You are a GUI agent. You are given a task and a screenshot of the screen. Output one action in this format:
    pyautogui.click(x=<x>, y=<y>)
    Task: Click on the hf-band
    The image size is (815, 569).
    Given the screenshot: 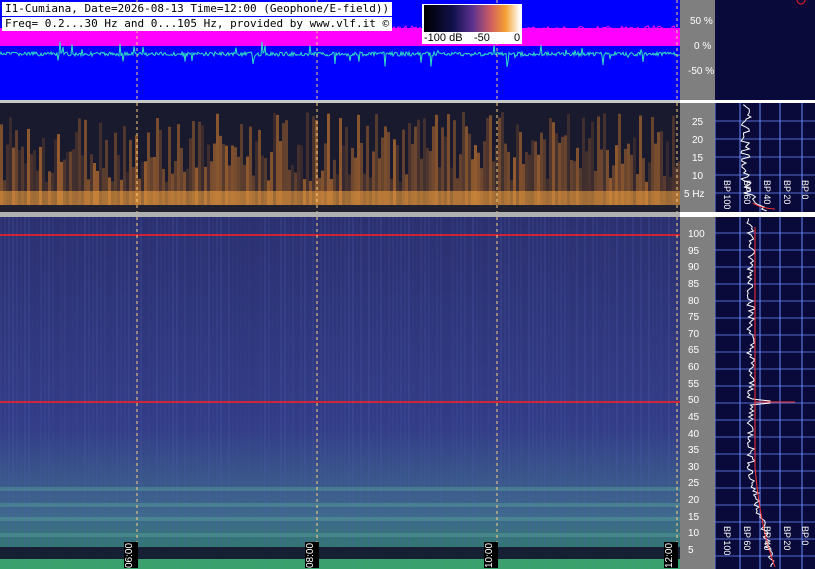 What is the action you would take?
    pyautogui.click(x=340, y=505)
    